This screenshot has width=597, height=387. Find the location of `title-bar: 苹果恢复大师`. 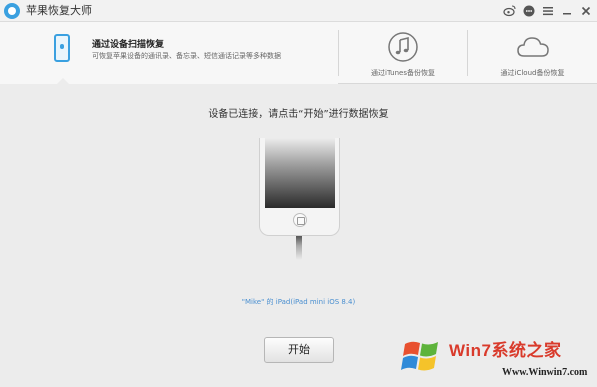

title-bar: 苹果恢复大师 is located at coordinates (298, 11).